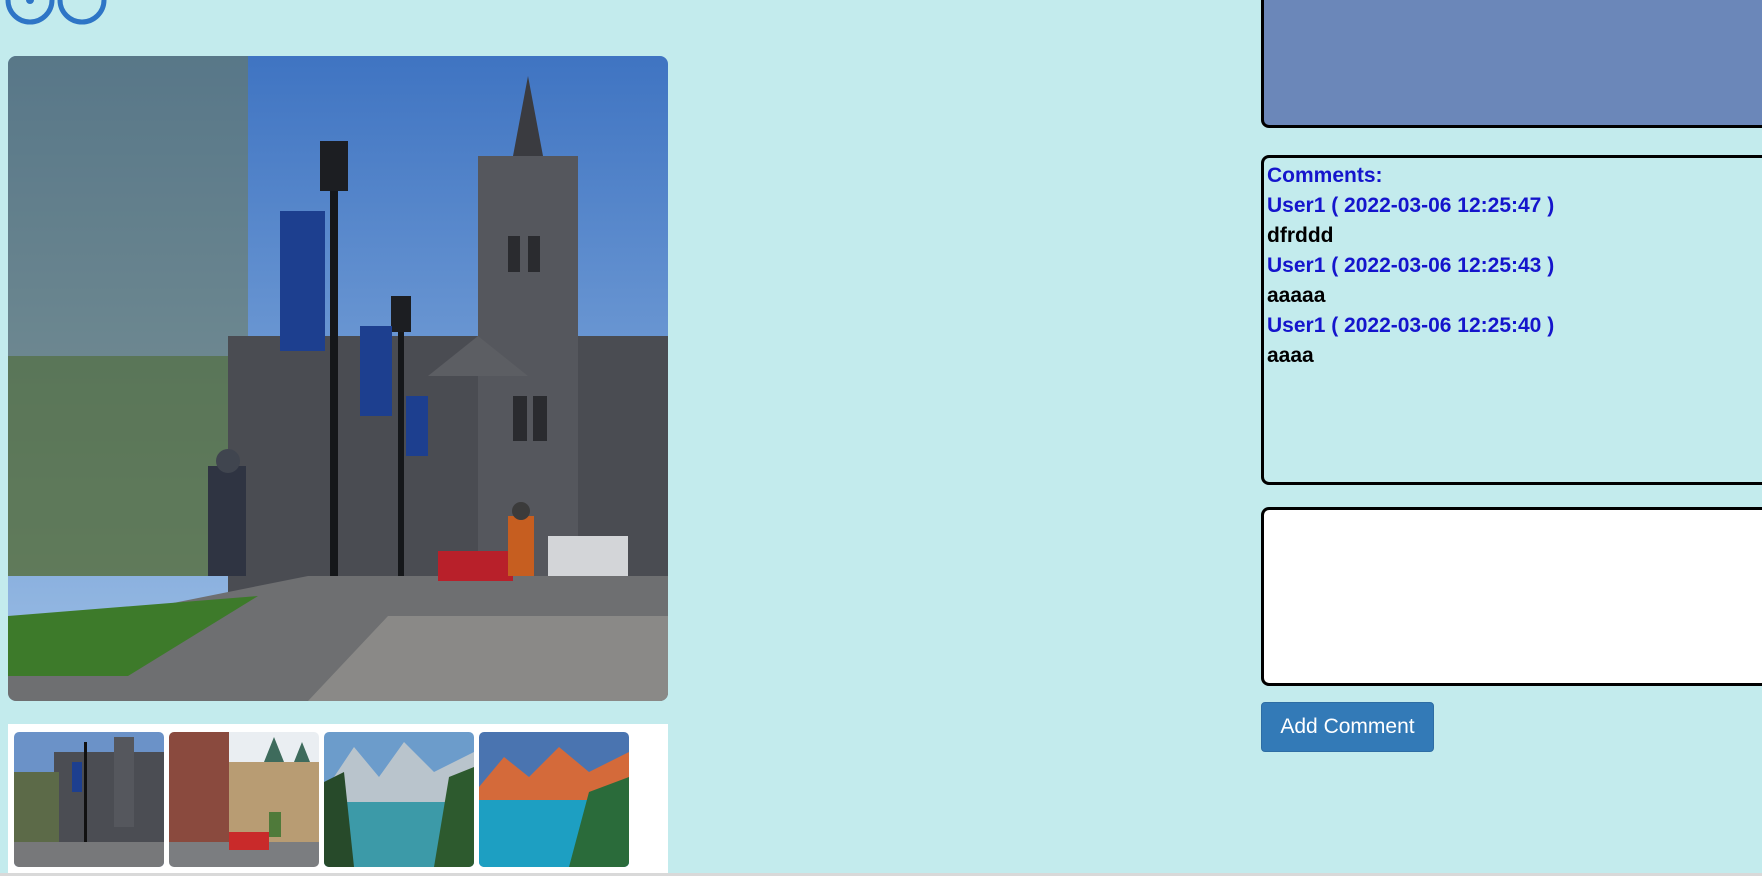  Describe the element at coordinates (1411, 205) in the screenshot. I see `comment-author: User1 ( 2022-03-06 12:25:47 )` at that location.